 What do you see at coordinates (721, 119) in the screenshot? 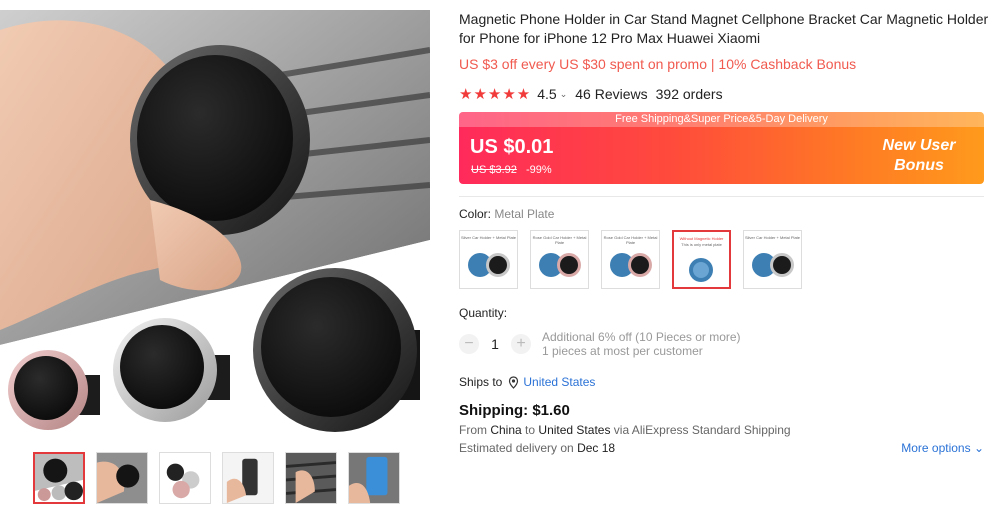
I see `price-banner: Free Shipping&Super Price&5-Day Delivery` at bounding box center [721, 119].